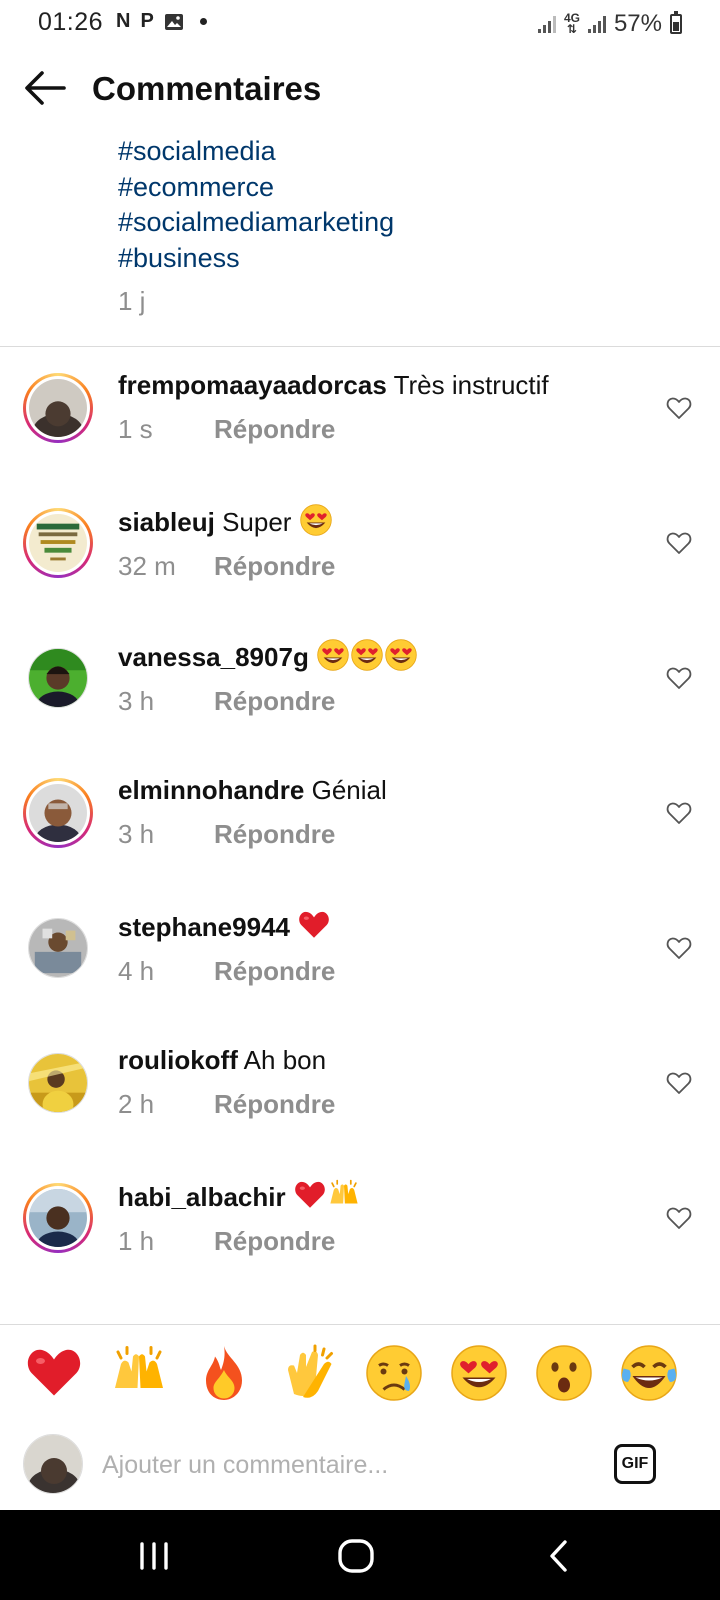  Describe the element at coordinates (356, 1556) in the screenshot. I see `home-icon` at that location.